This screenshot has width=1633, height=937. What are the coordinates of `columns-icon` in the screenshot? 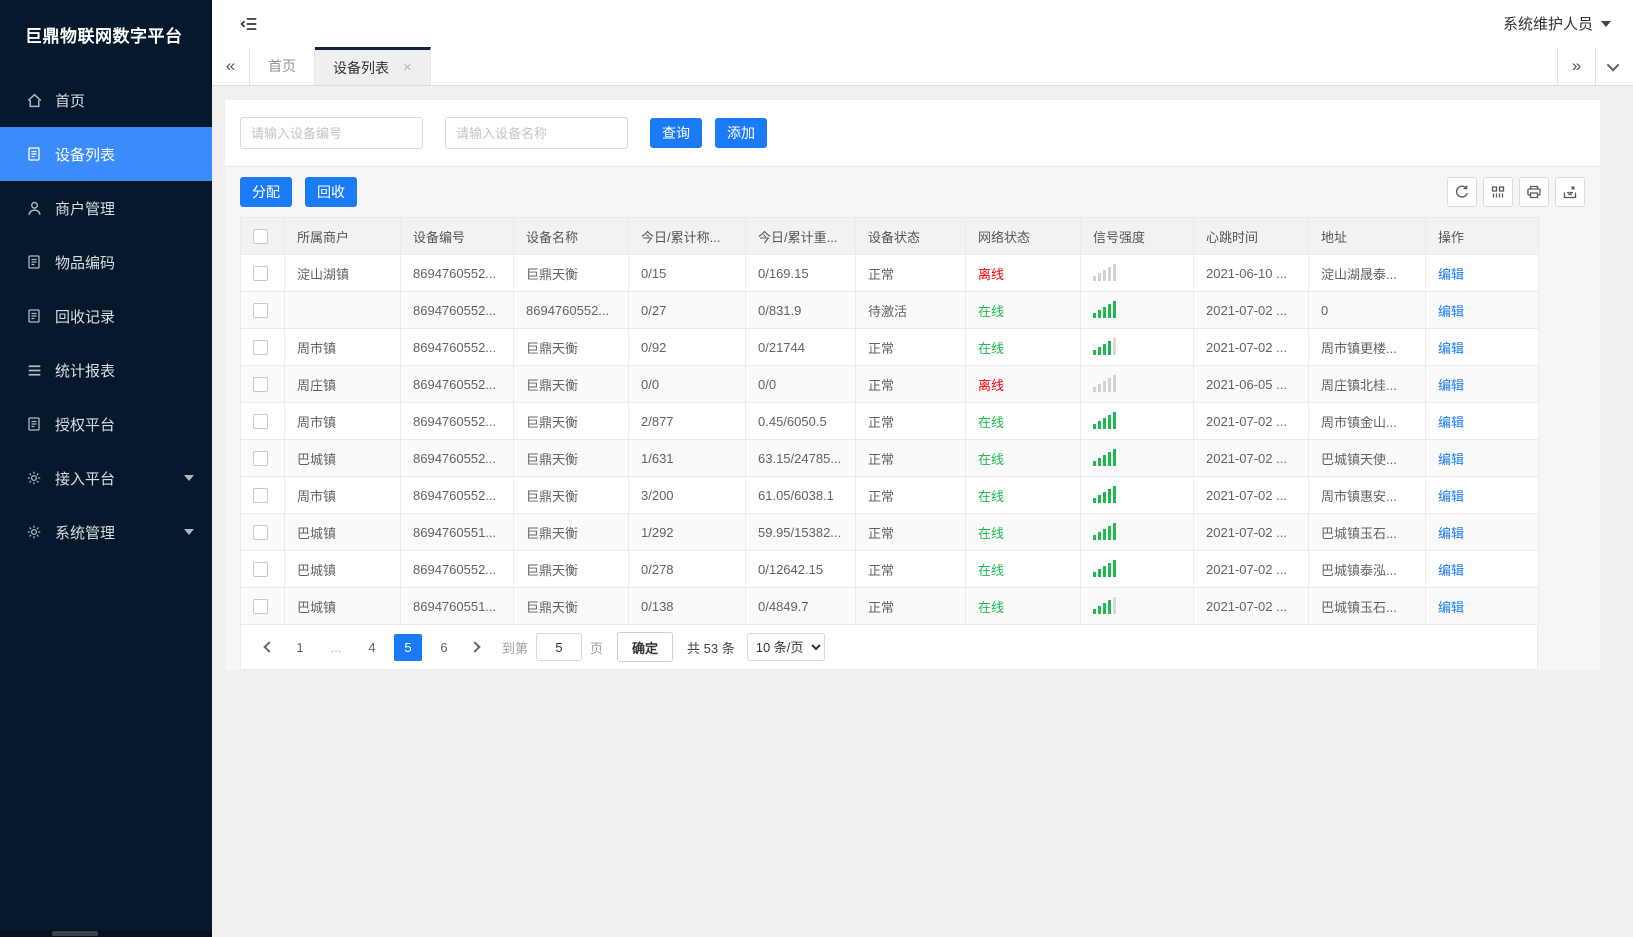 It's located at (1498, 192).